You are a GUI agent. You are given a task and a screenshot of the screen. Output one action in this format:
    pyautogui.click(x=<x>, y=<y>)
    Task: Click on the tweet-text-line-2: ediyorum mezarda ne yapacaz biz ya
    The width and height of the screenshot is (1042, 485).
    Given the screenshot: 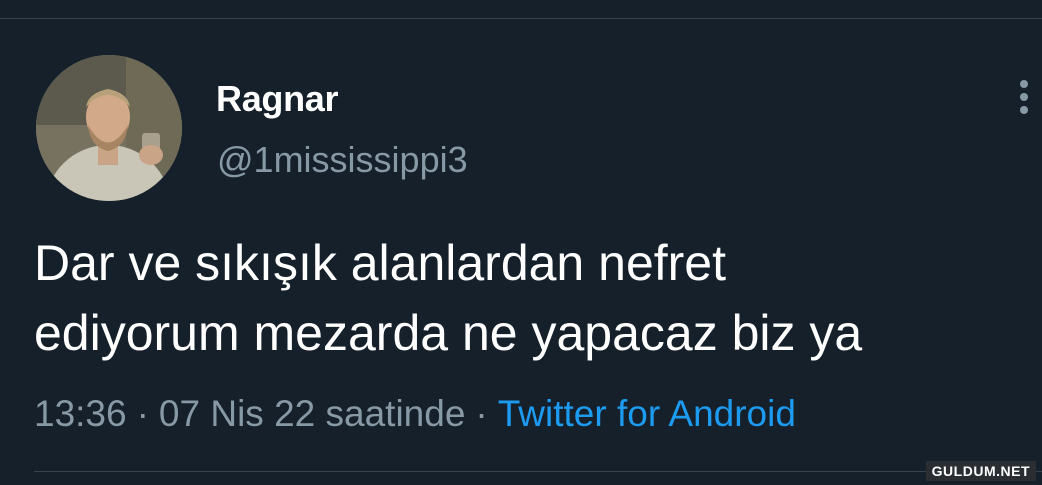 What is the action you would take?
    pyautogui.click(x=448, y=333)
    